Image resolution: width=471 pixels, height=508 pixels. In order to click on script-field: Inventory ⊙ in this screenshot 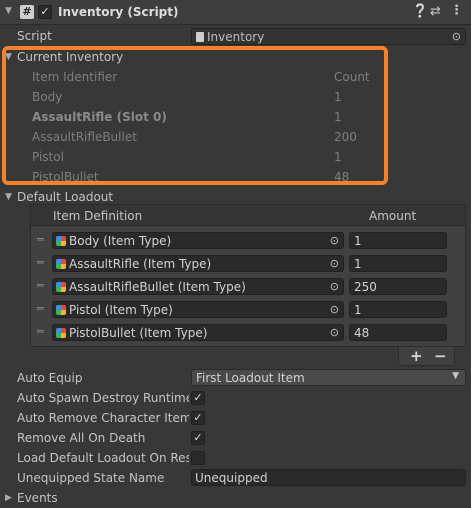, I will do `click(328, 36)`.